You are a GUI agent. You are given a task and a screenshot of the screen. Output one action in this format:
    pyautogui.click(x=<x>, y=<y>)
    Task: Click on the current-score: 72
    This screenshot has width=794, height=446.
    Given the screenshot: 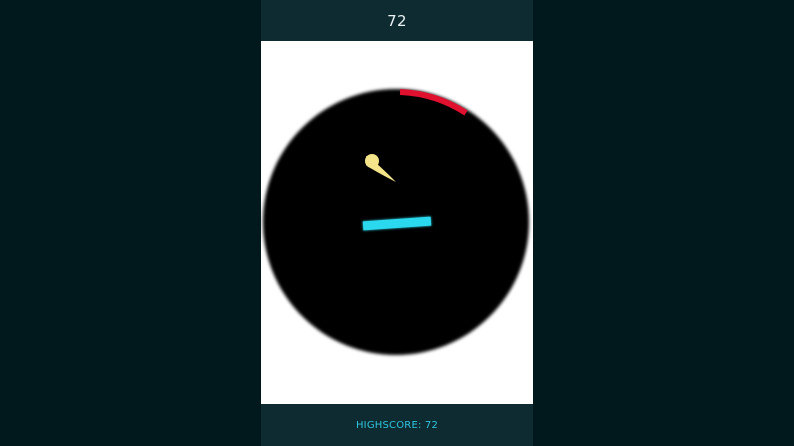 What is the action you would take?
    pyautogui.click(x=397, y=20)
    